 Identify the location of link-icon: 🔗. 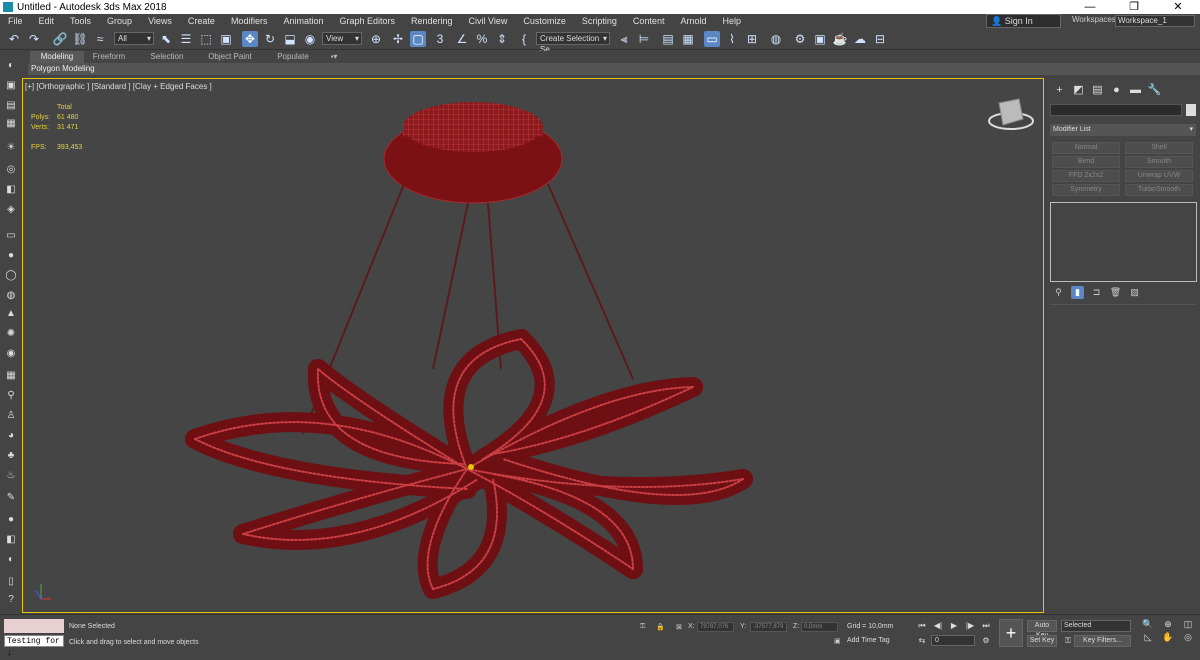
(60, 39).